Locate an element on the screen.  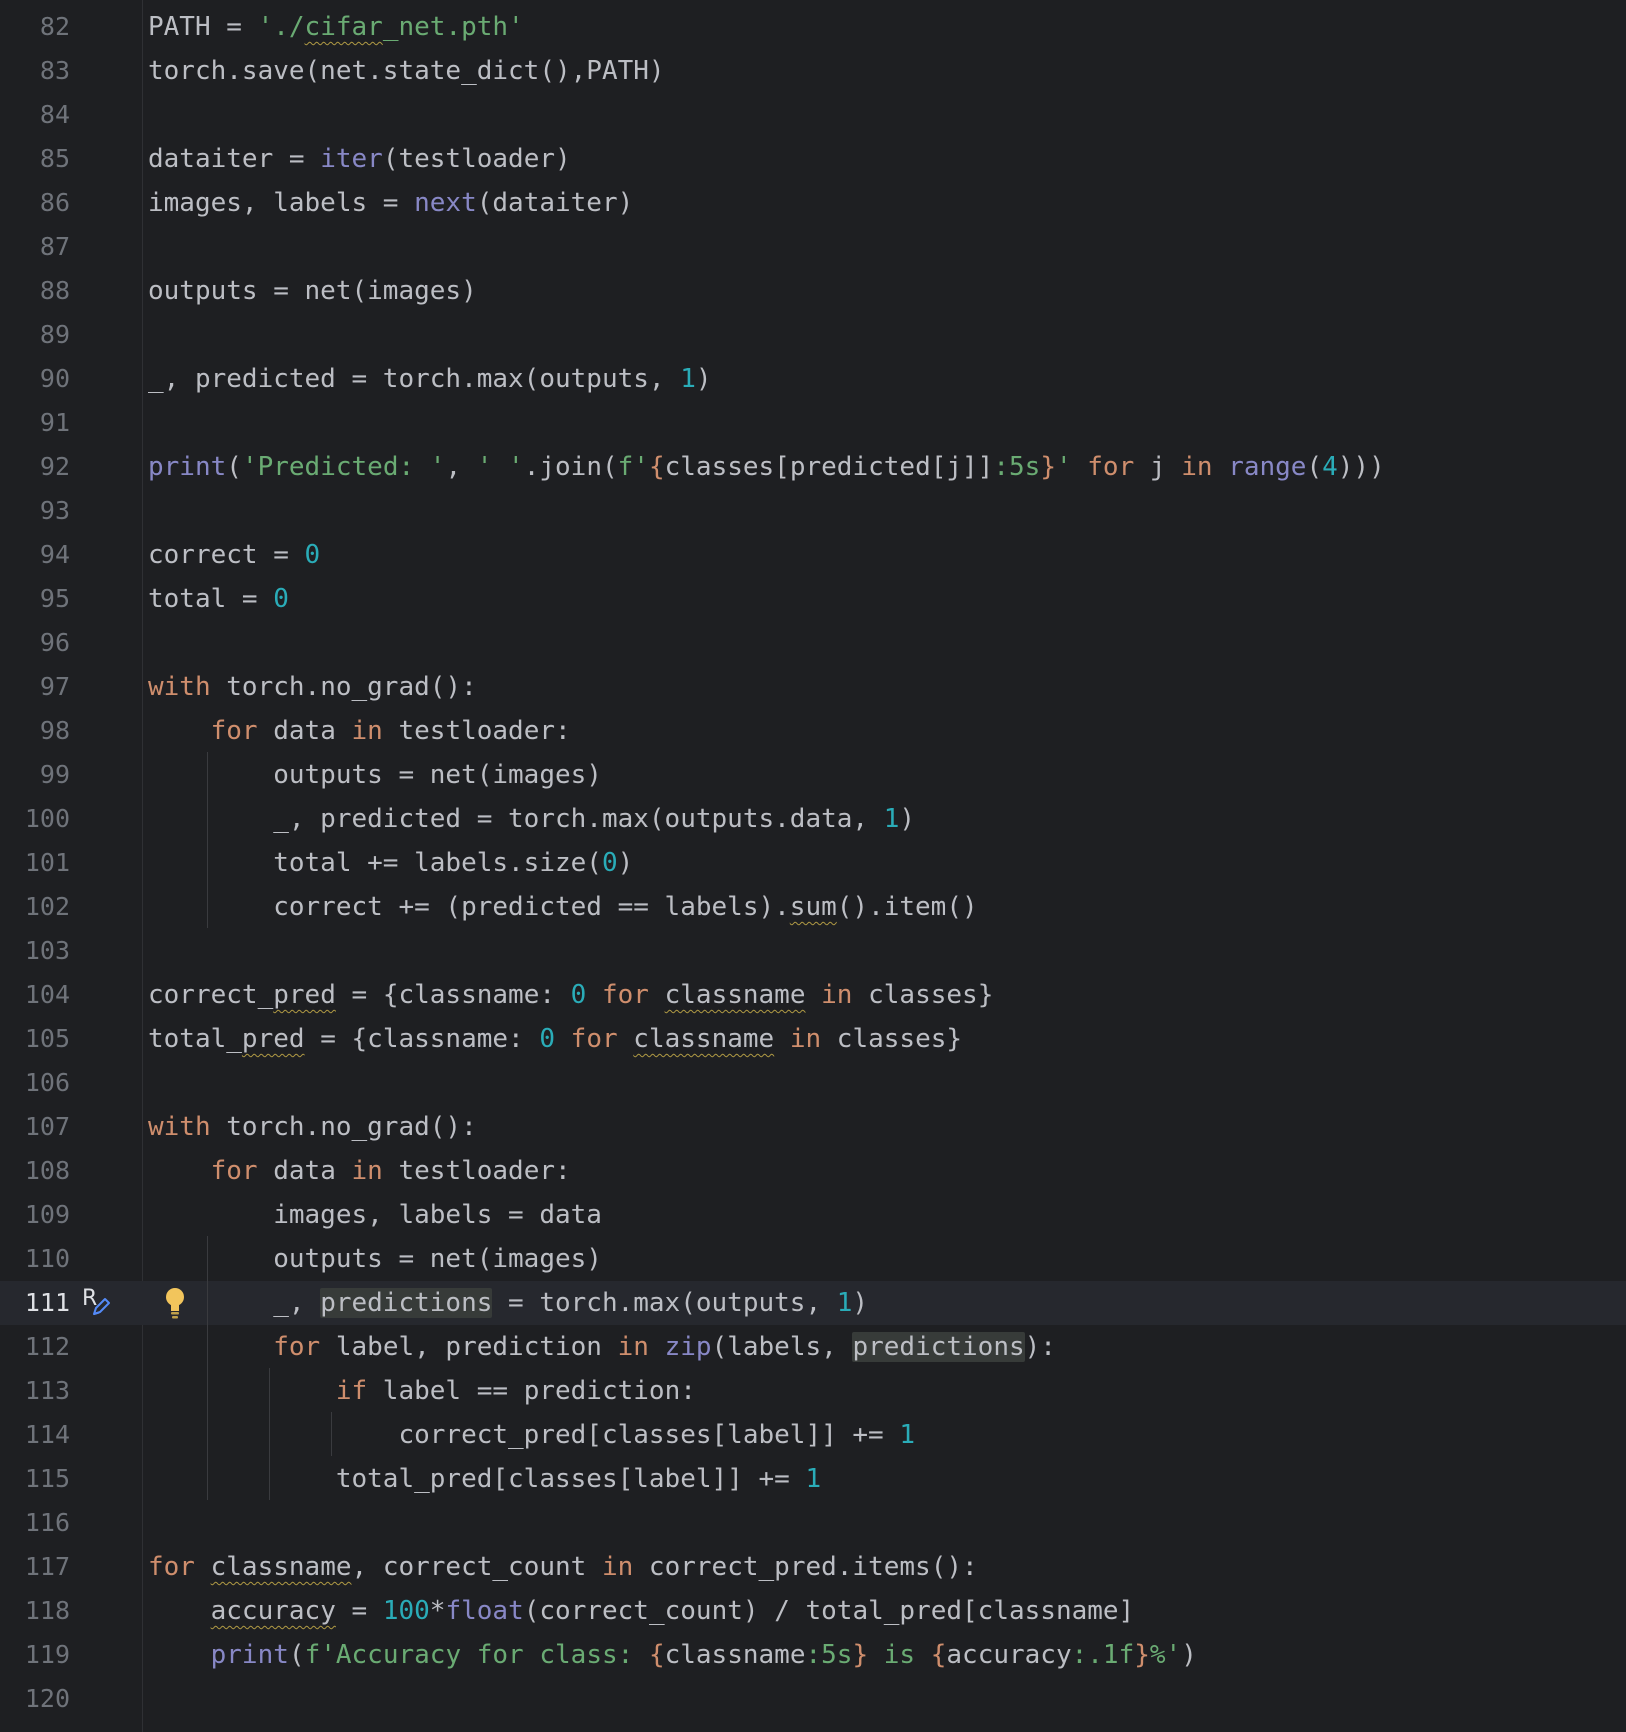
code-line: 84 is located at coordinates (813, 115).